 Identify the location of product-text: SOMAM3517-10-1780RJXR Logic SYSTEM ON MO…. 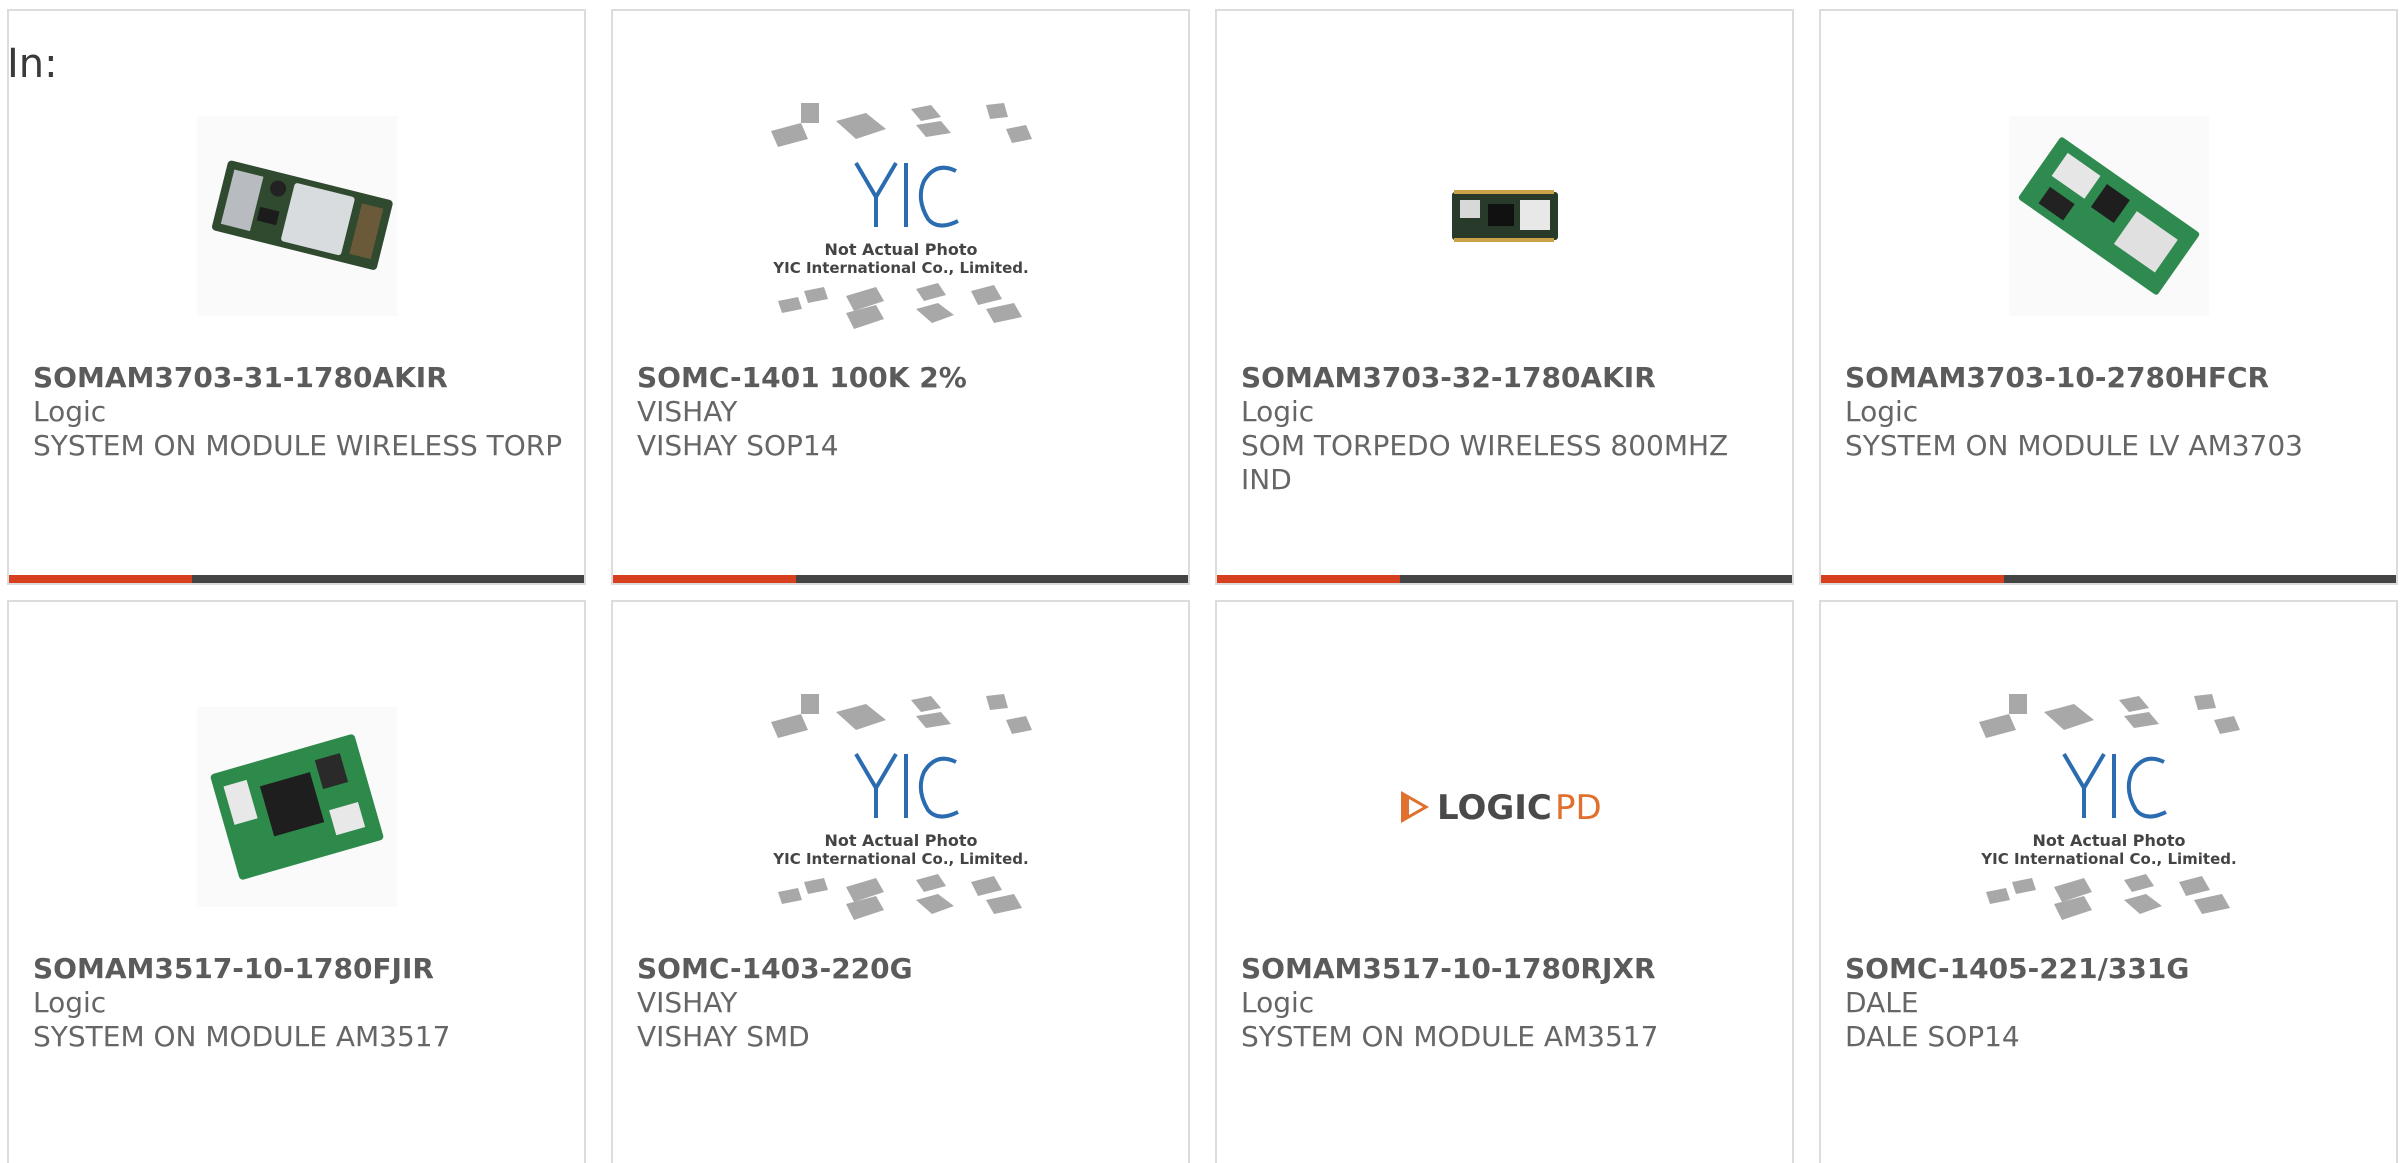
(1506, 1003).